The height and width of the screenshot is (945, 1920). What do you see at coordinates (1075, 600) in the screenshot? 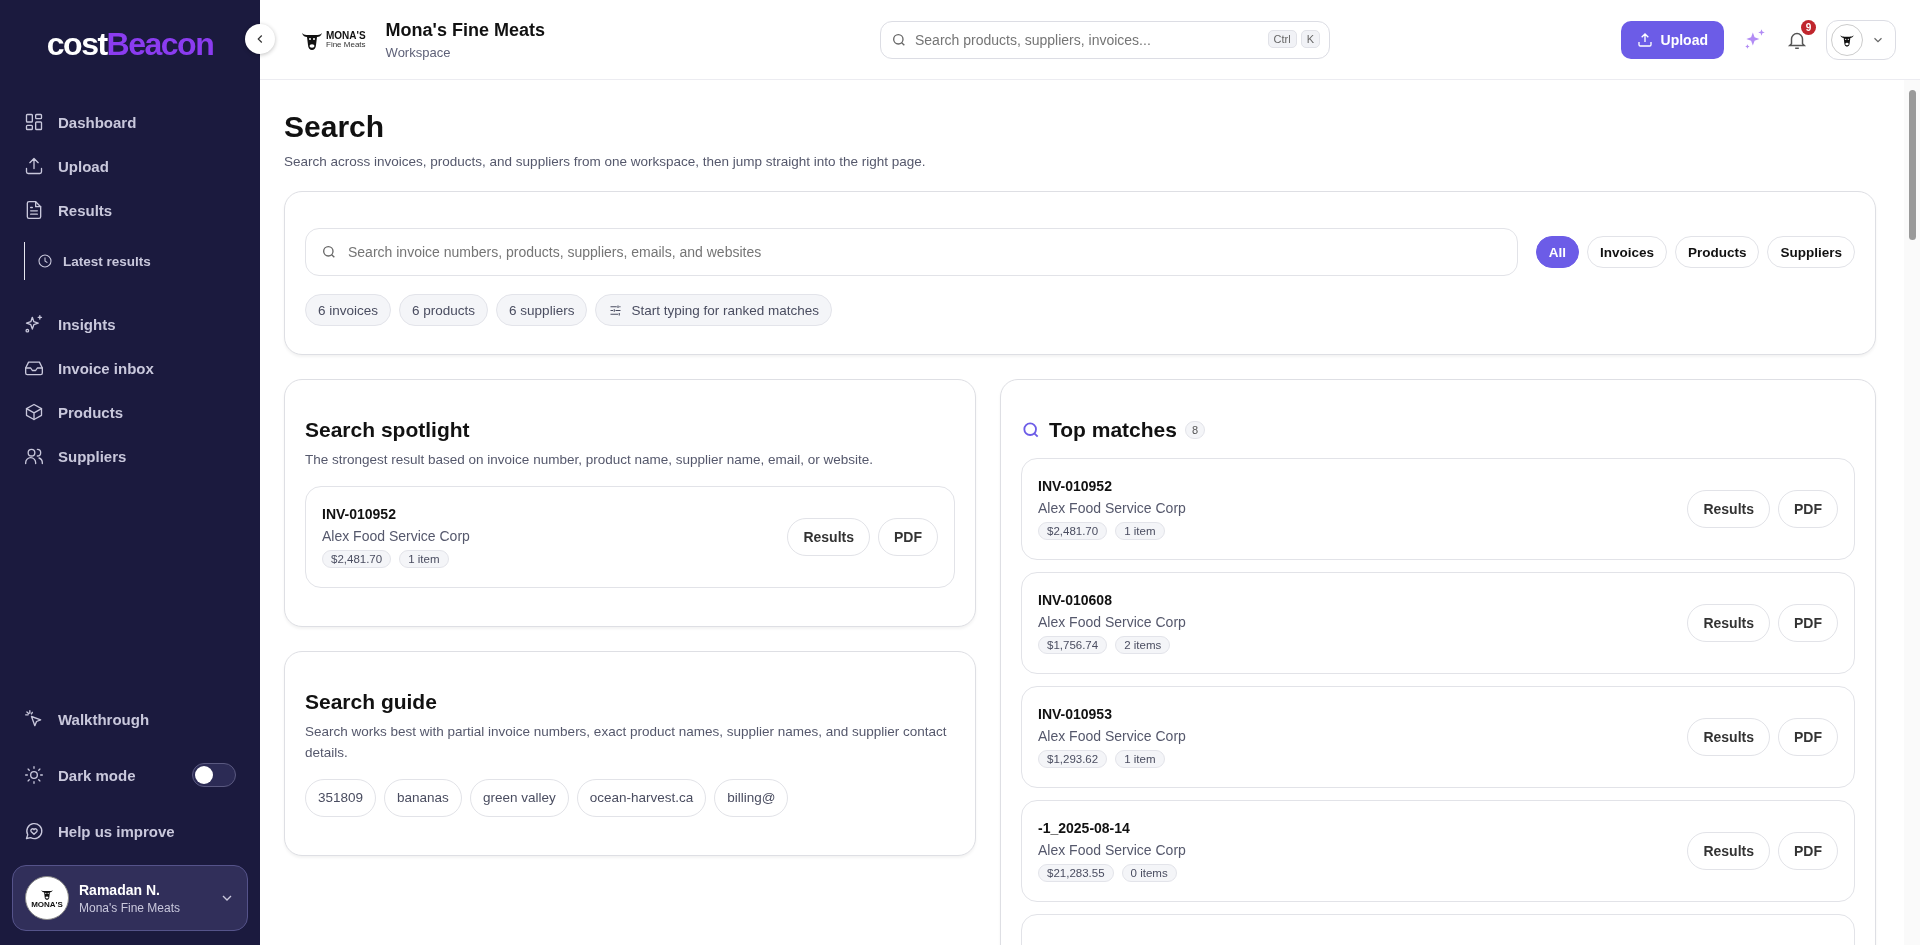
I see `invoice-number: INV-010608` at bounding box center [1075, 600].